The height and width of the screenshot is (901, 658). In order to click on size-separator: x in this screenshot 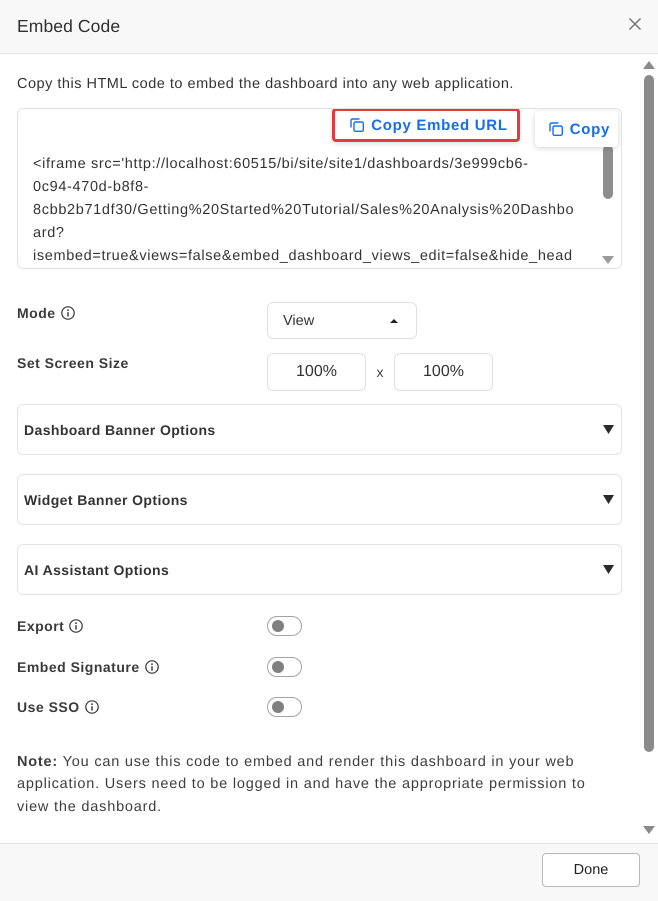, I will do `click(380, 372)`.